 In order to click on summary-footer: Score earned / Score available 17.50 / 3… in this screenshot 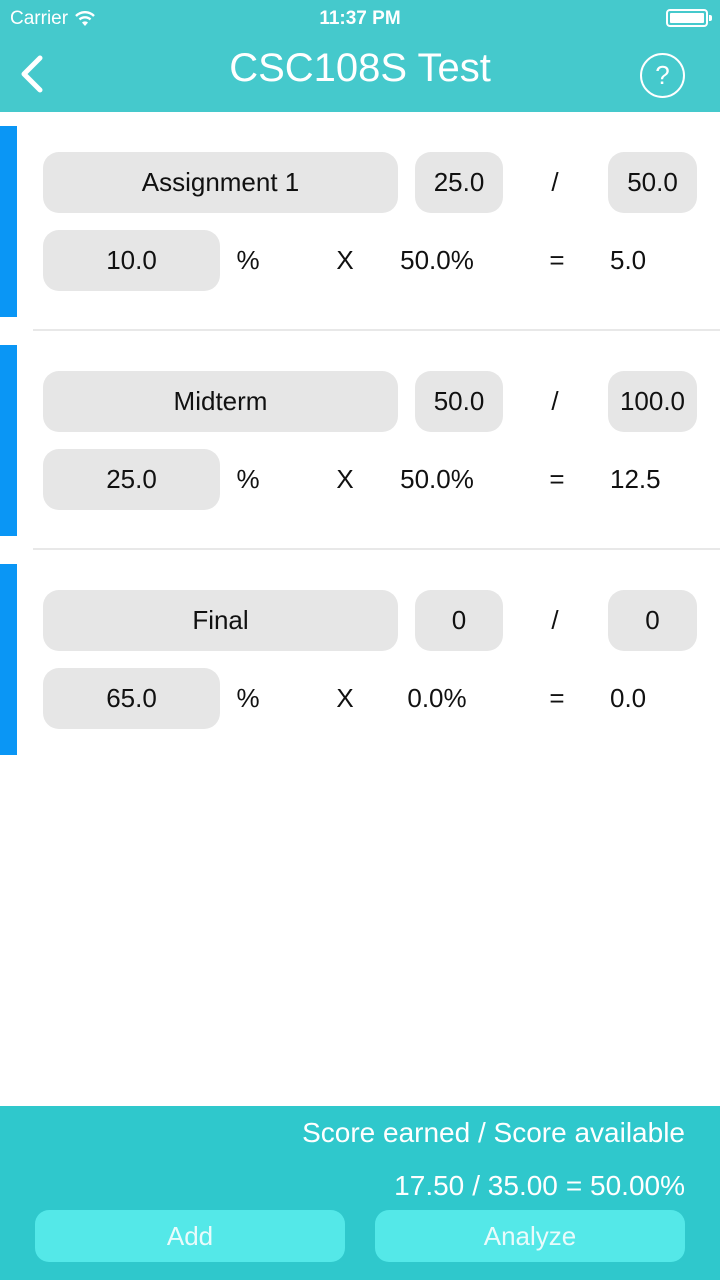, I will do `click(360, 1193)`.